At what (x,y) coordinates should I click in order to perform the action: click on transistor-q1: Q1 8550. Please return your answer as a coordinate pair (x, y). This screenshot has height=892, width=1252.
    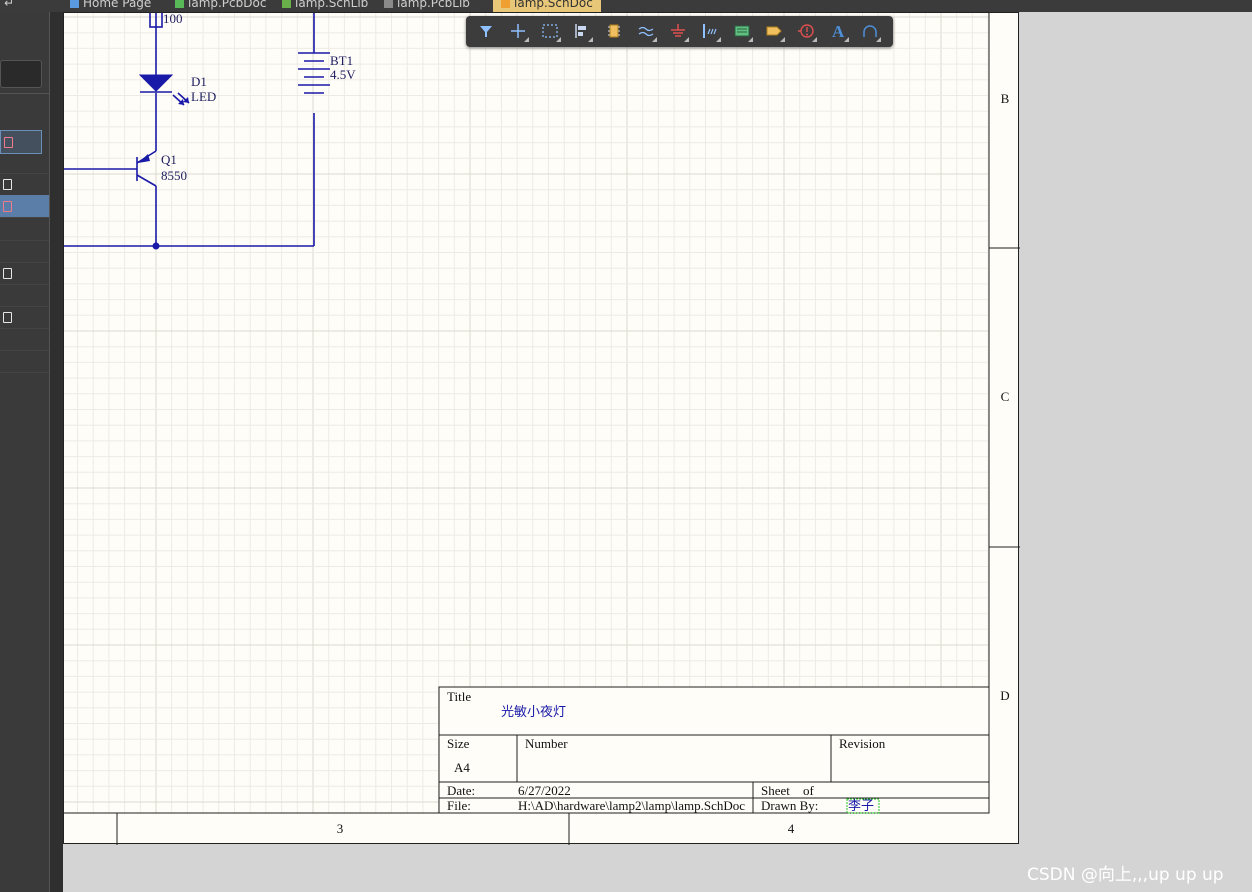
    Looking at the image, I should click on (161, 168).